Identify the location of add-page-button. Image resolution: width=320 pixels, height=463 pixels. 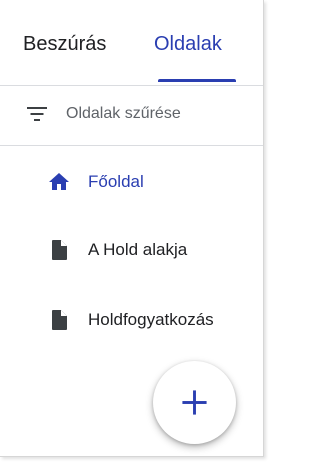
(194, 402).